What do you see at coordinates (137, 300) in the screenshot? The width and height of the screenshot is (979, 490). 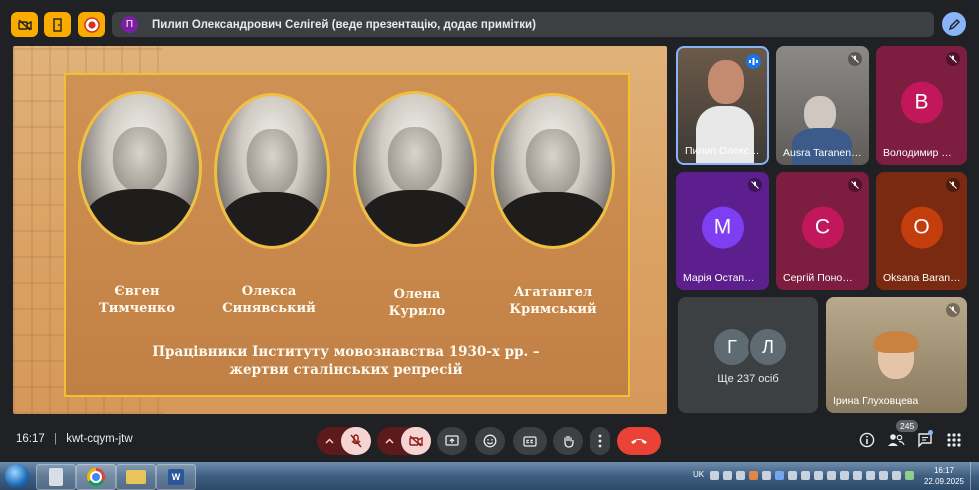 I see `person-name-tymchenko: Євген Тимченко` at bounding box center [137, 300].